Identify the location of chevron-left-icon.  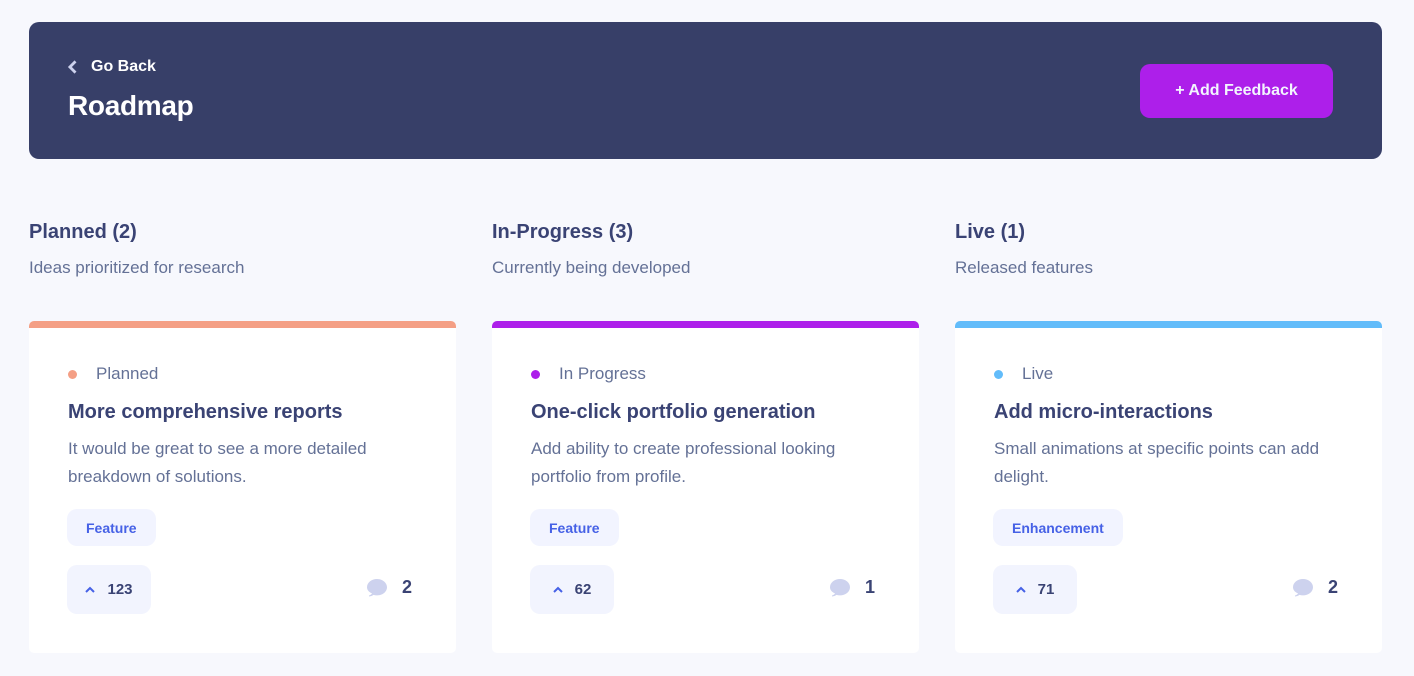
(72, 67).